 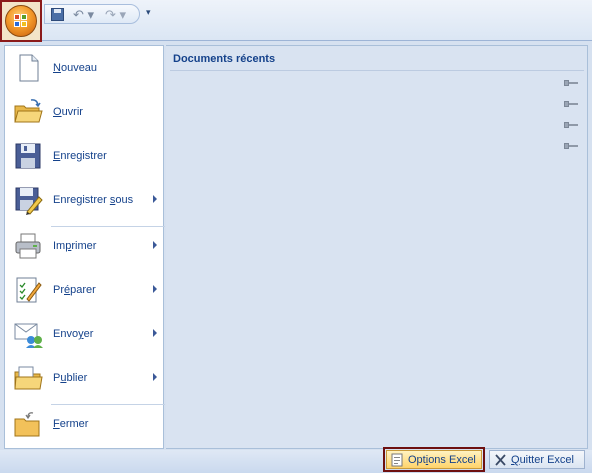 What do you see at coordinates (70, 378) in the screenshot?
I see `menu-item-label: Publier` at bounding box center [70, 378].